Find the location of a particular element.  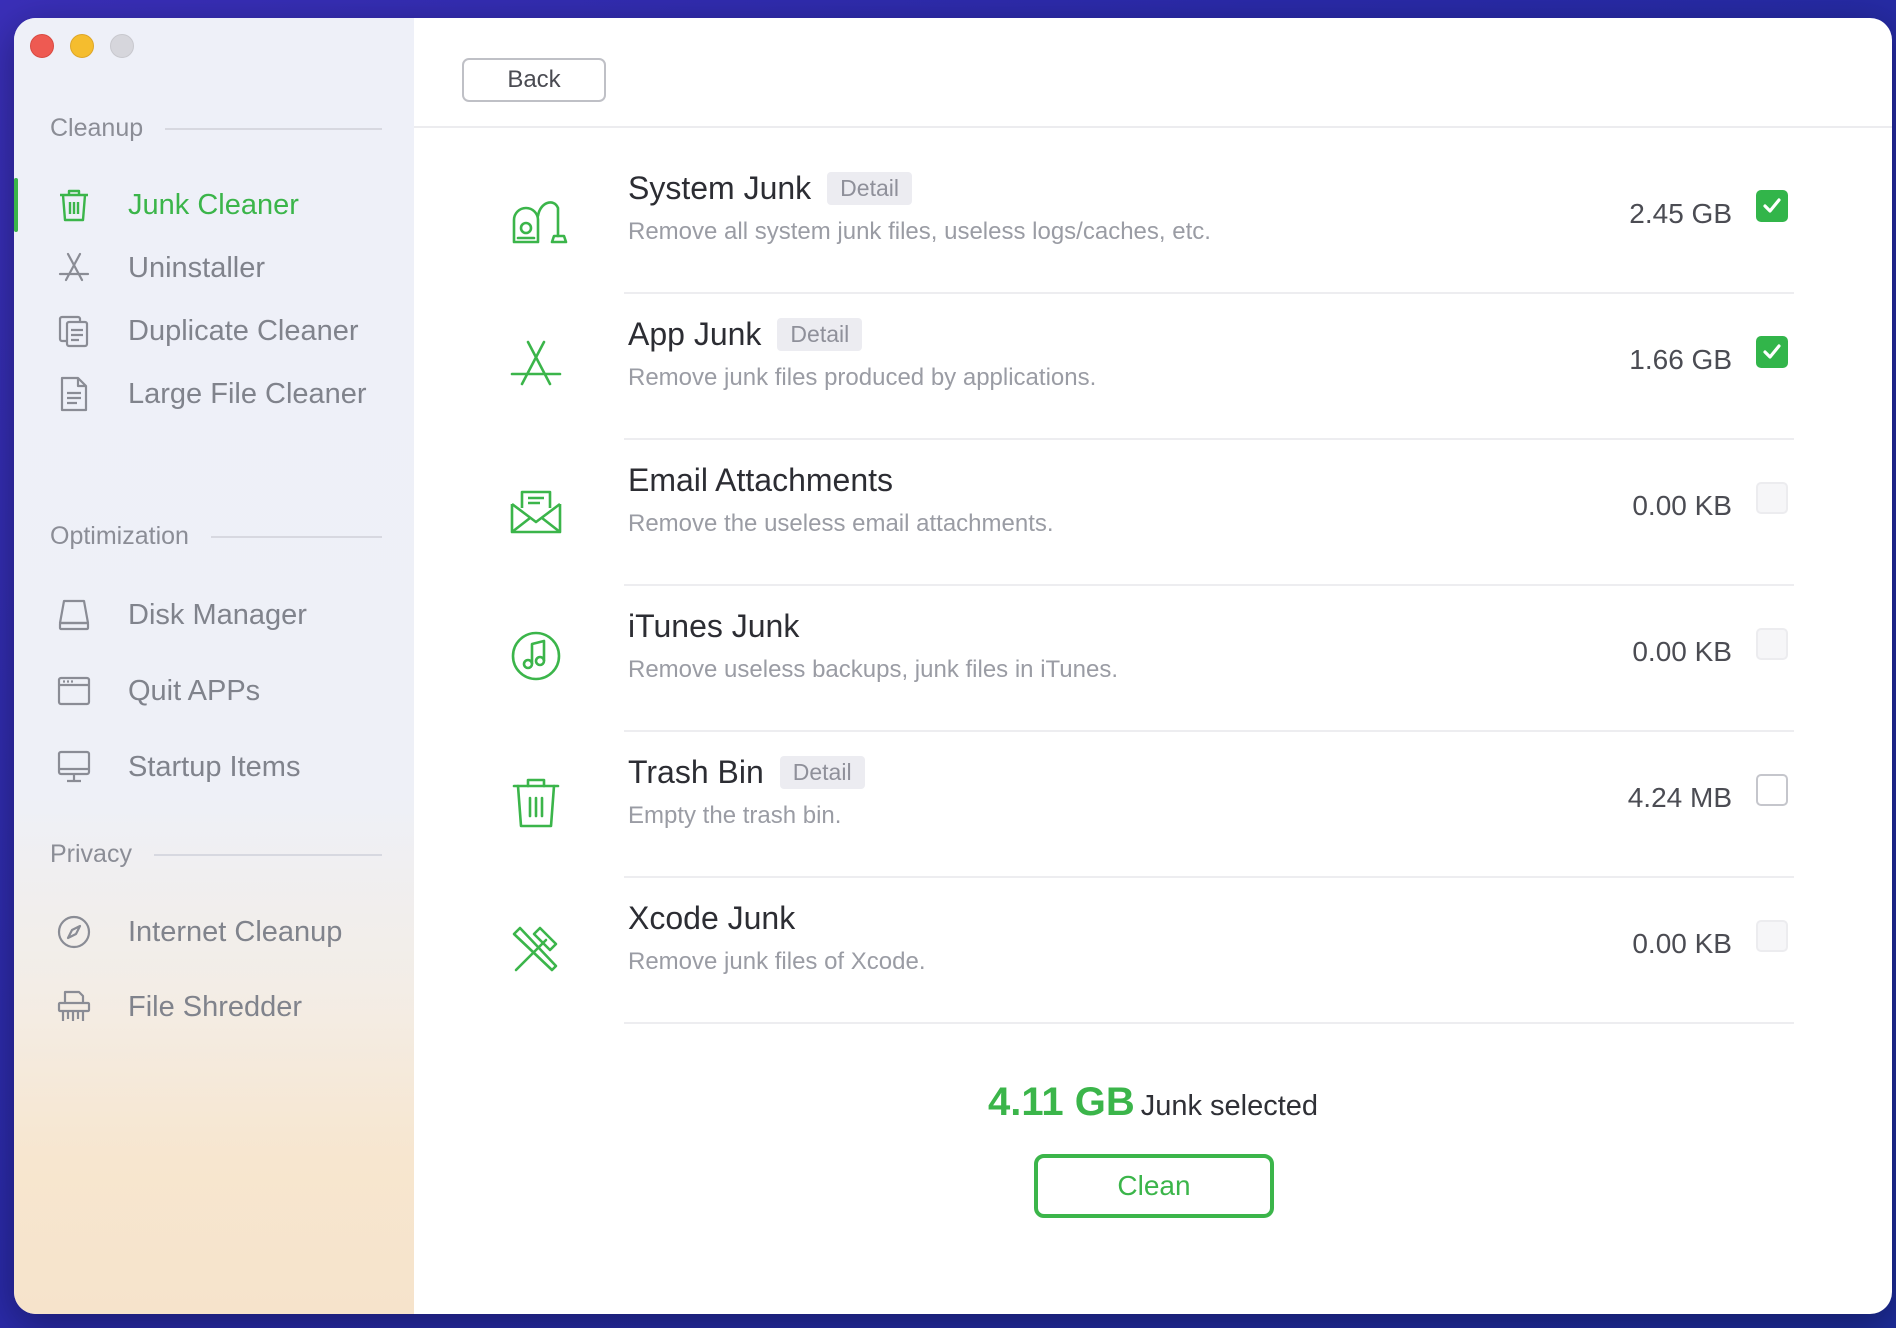

minimize-window-button is located at coordinates (82, 46).